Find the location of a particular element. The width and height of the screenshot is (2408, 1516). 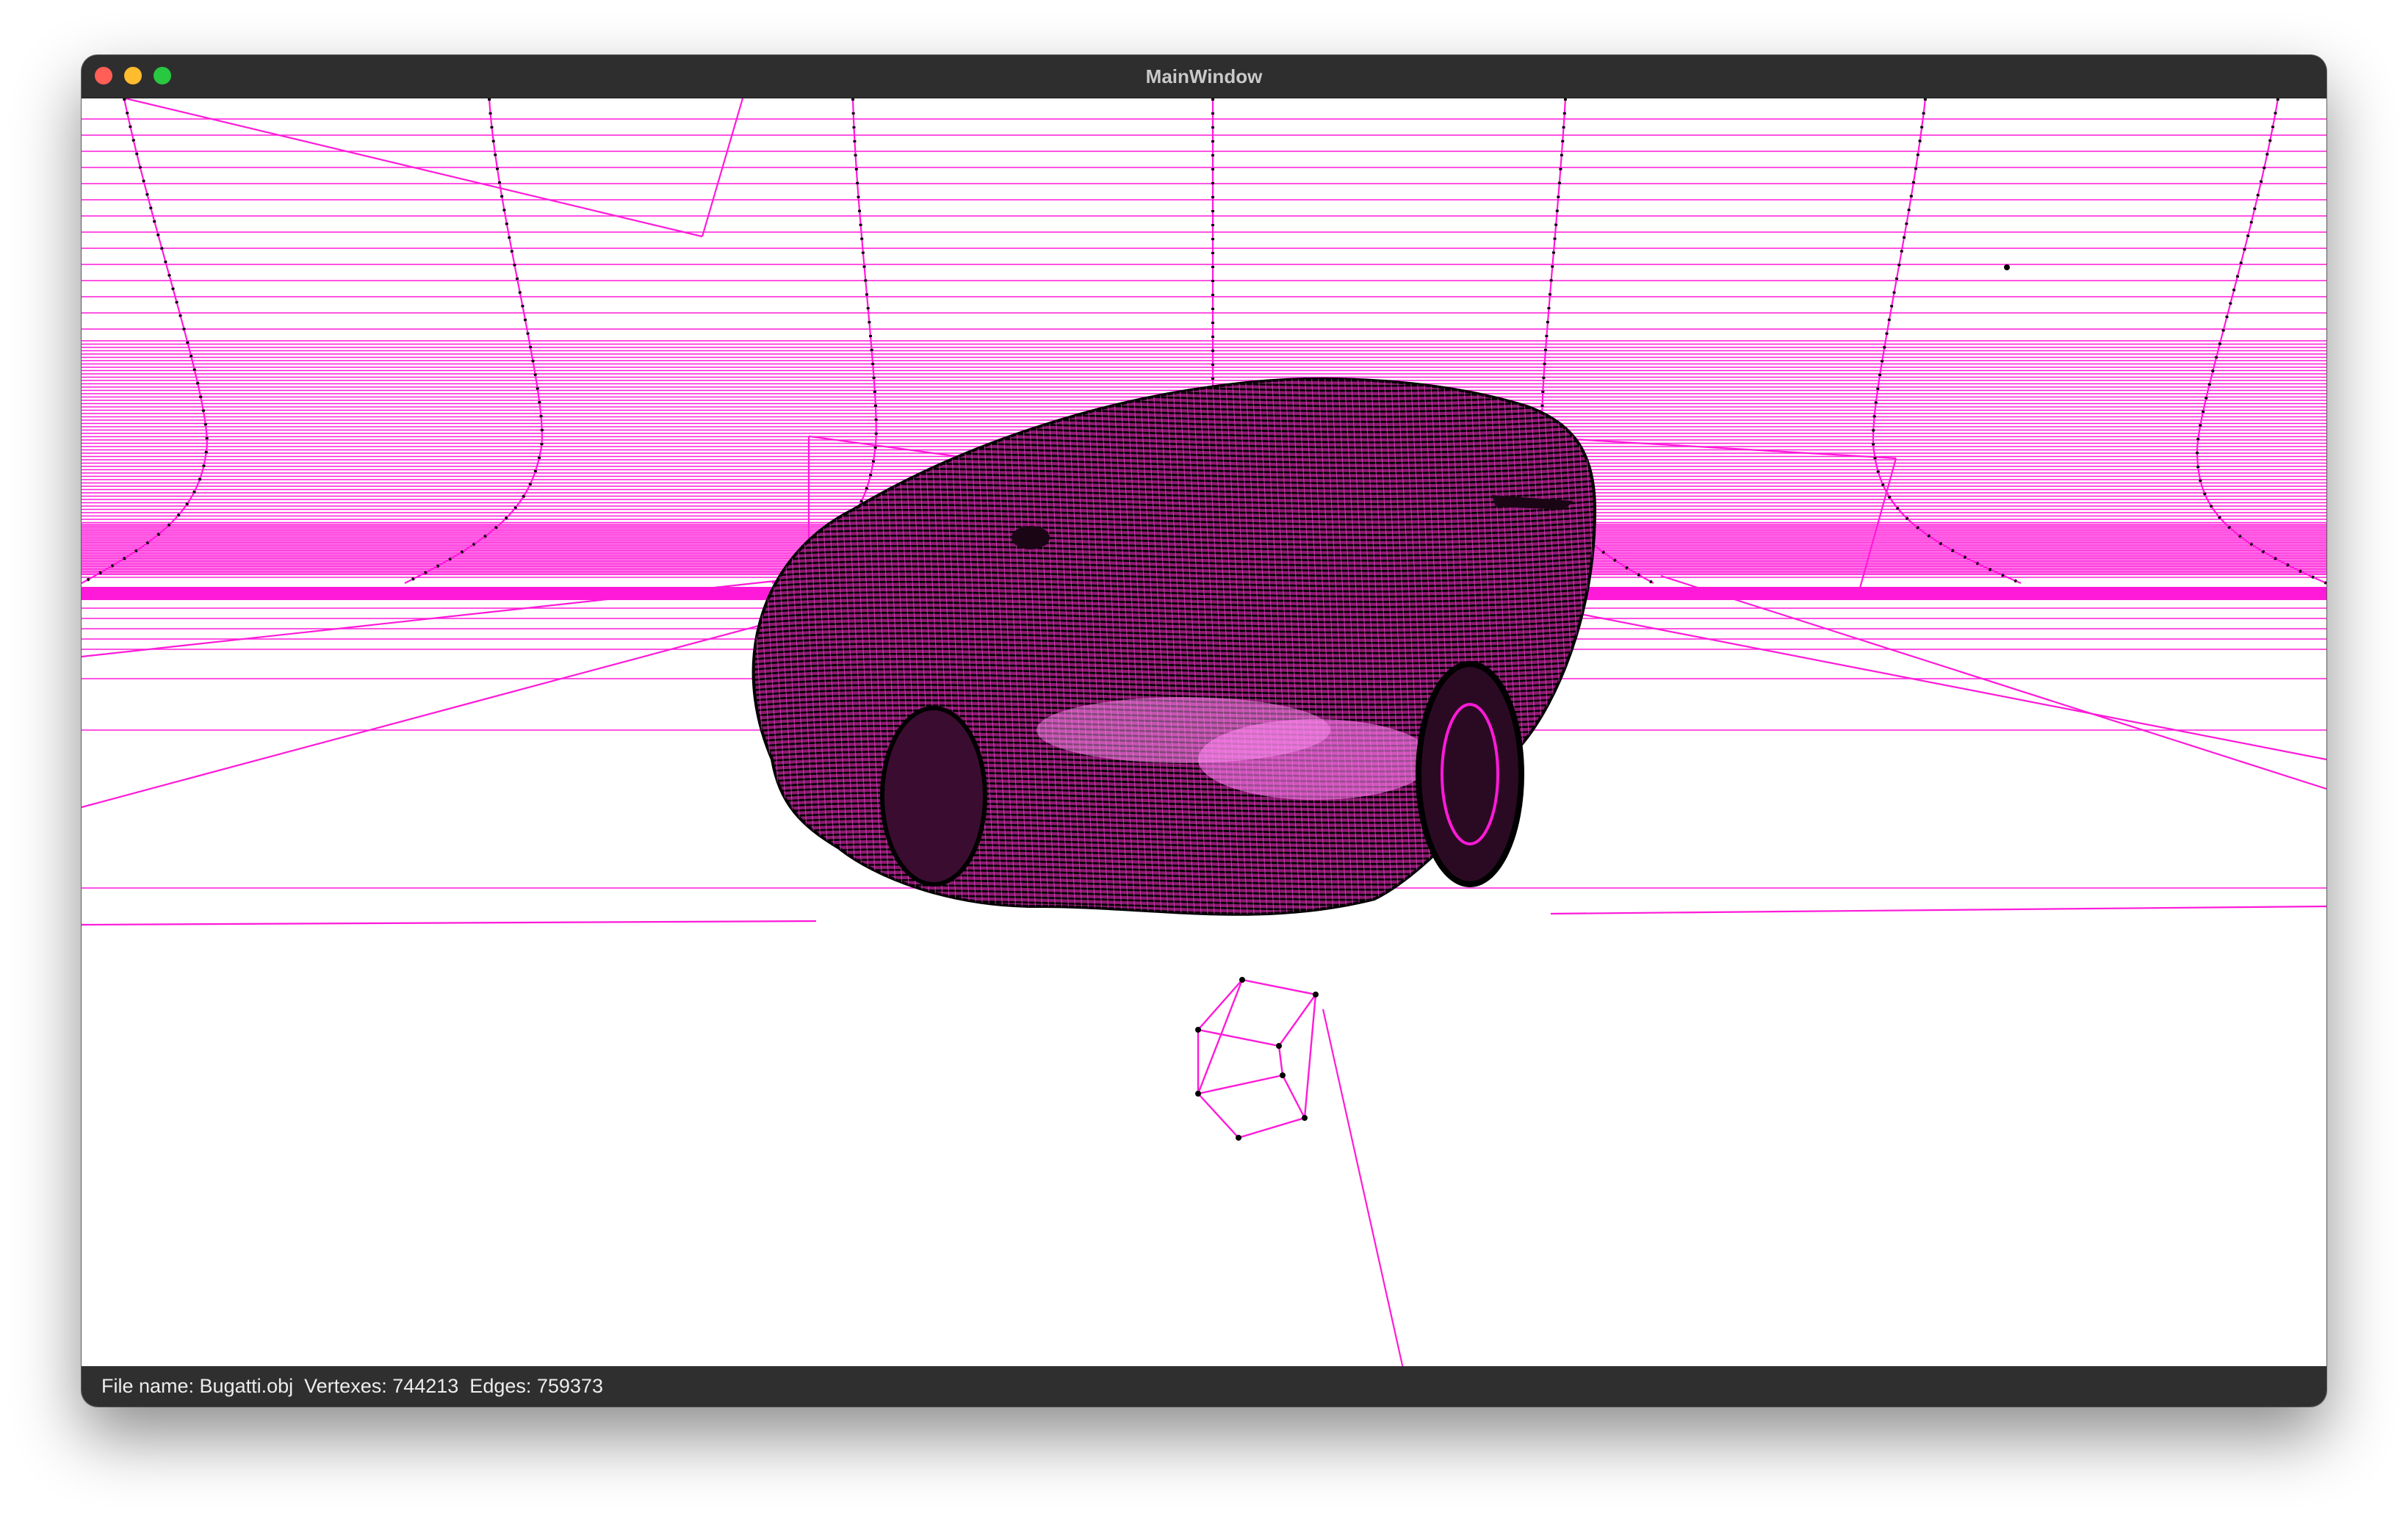

stray-vertex is located at coordinates (2007, 267).